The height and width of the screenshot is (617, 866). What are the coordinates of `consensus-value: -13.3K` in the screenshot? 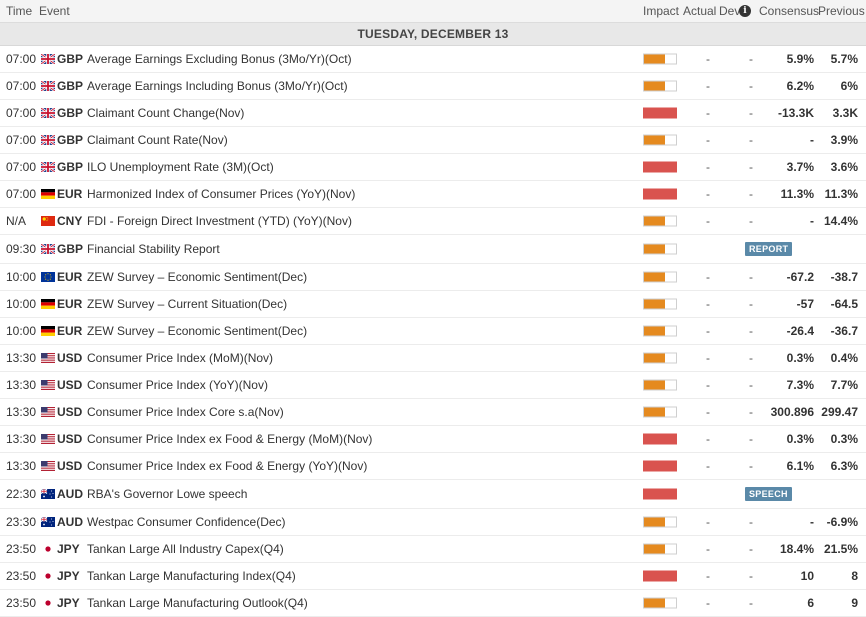 It's located at (795, 113).